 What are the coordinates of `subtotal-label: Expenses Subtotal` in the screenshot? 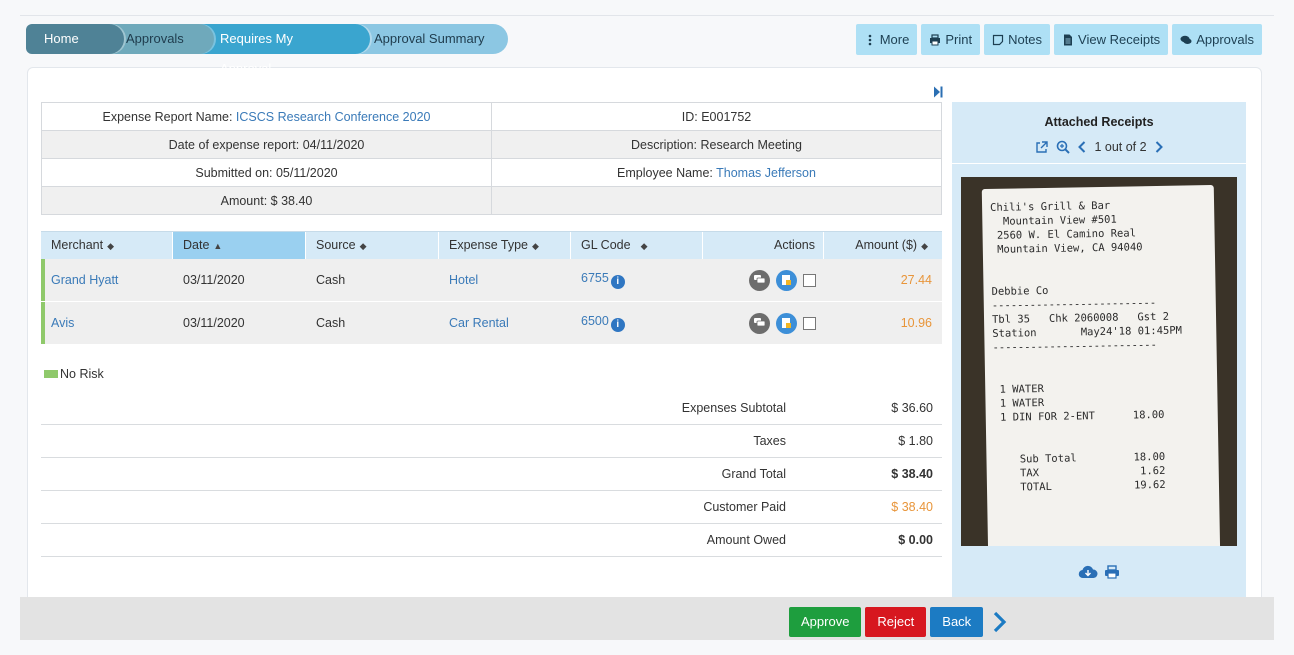 It's located at (733, 408).